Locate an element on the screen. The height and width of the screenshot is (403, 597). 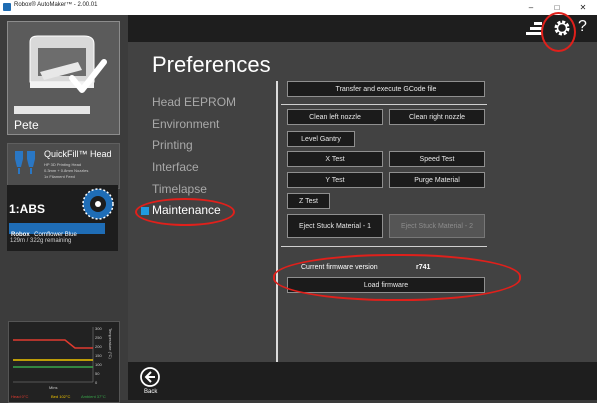
transfer-gcode-button: Transfer and execute GCode file is located at coordinates (386, 89).